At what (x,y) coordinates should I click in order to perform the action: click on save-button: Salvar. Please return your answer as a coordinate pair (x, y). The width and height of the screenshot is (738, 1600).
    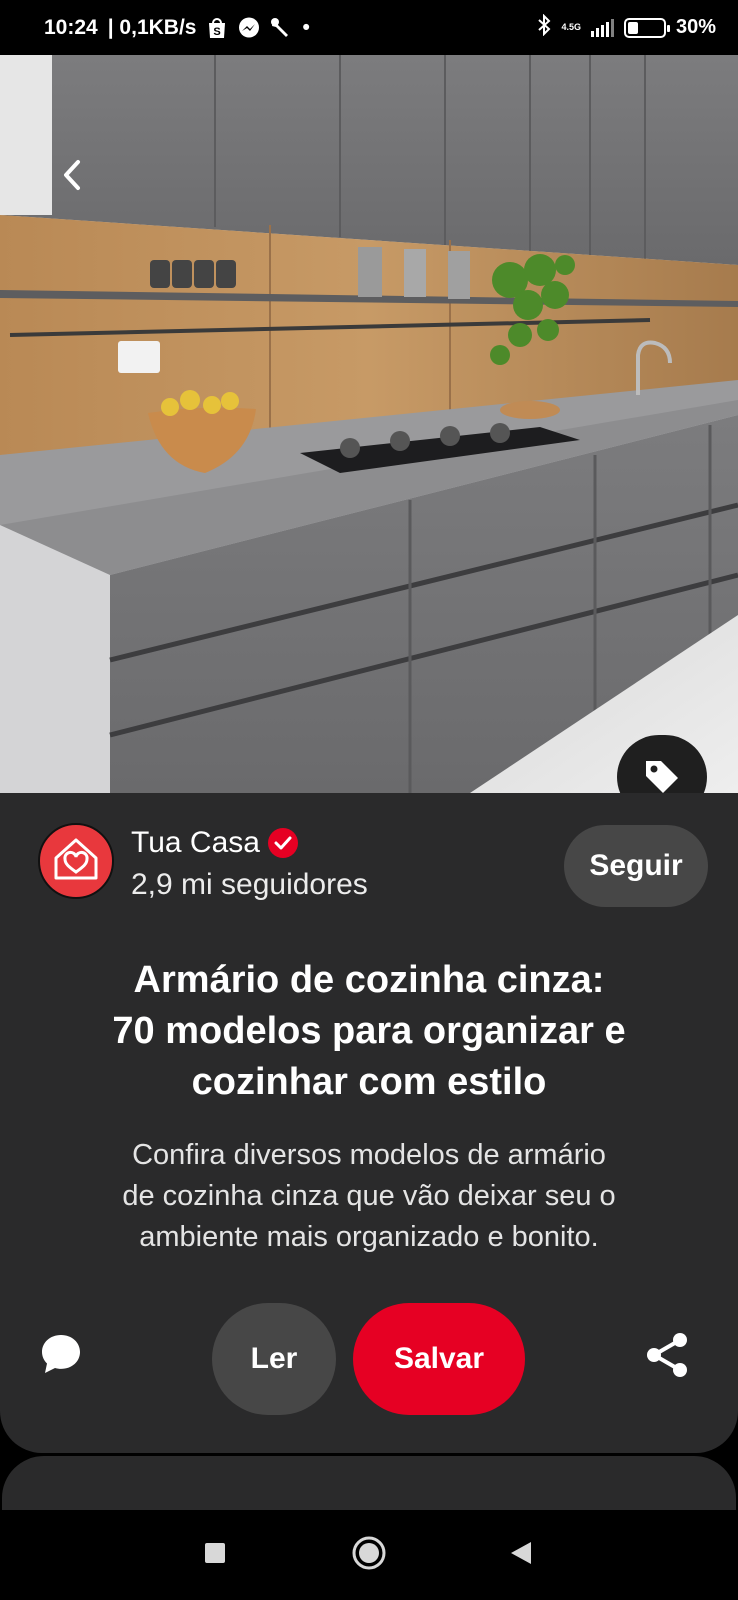
    Looking at the image, I should click on (439, 1359).